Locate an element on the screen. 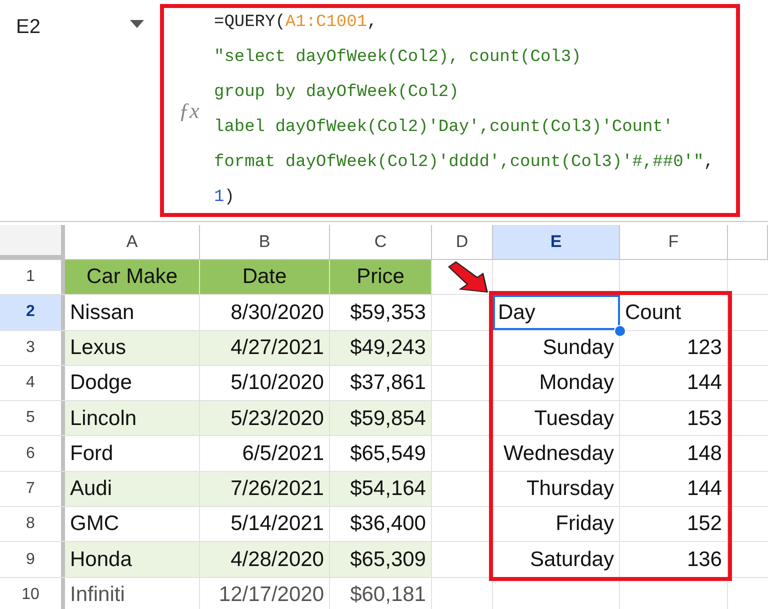 The image size is (768, 609). column-header: C is located at coordinates (381, 242).